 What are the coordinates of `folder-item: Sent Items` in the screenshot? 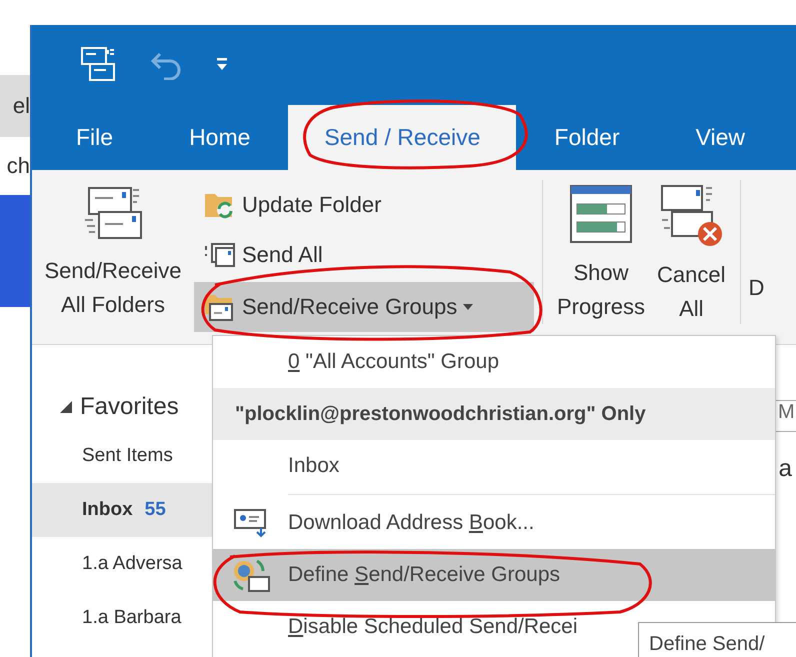 It's located at (122, 456).